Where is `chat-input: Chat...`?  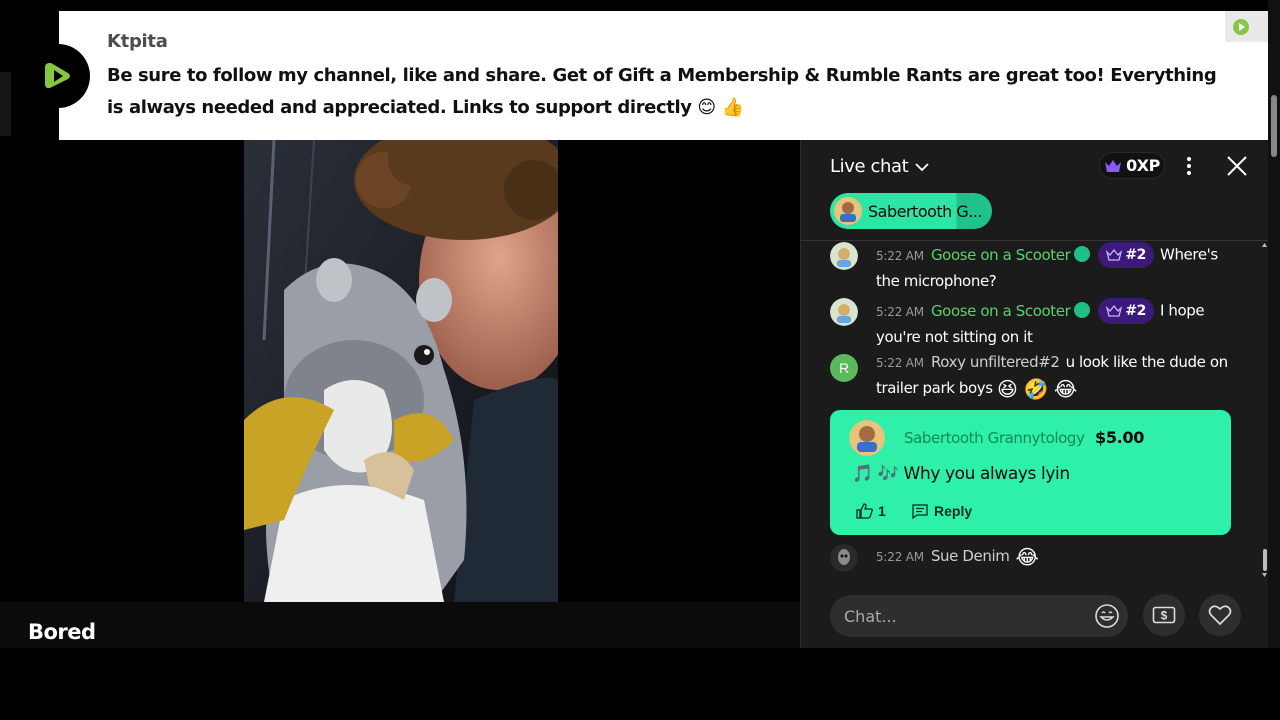 chat-input: Chat... is located at coordinates (979, 616).